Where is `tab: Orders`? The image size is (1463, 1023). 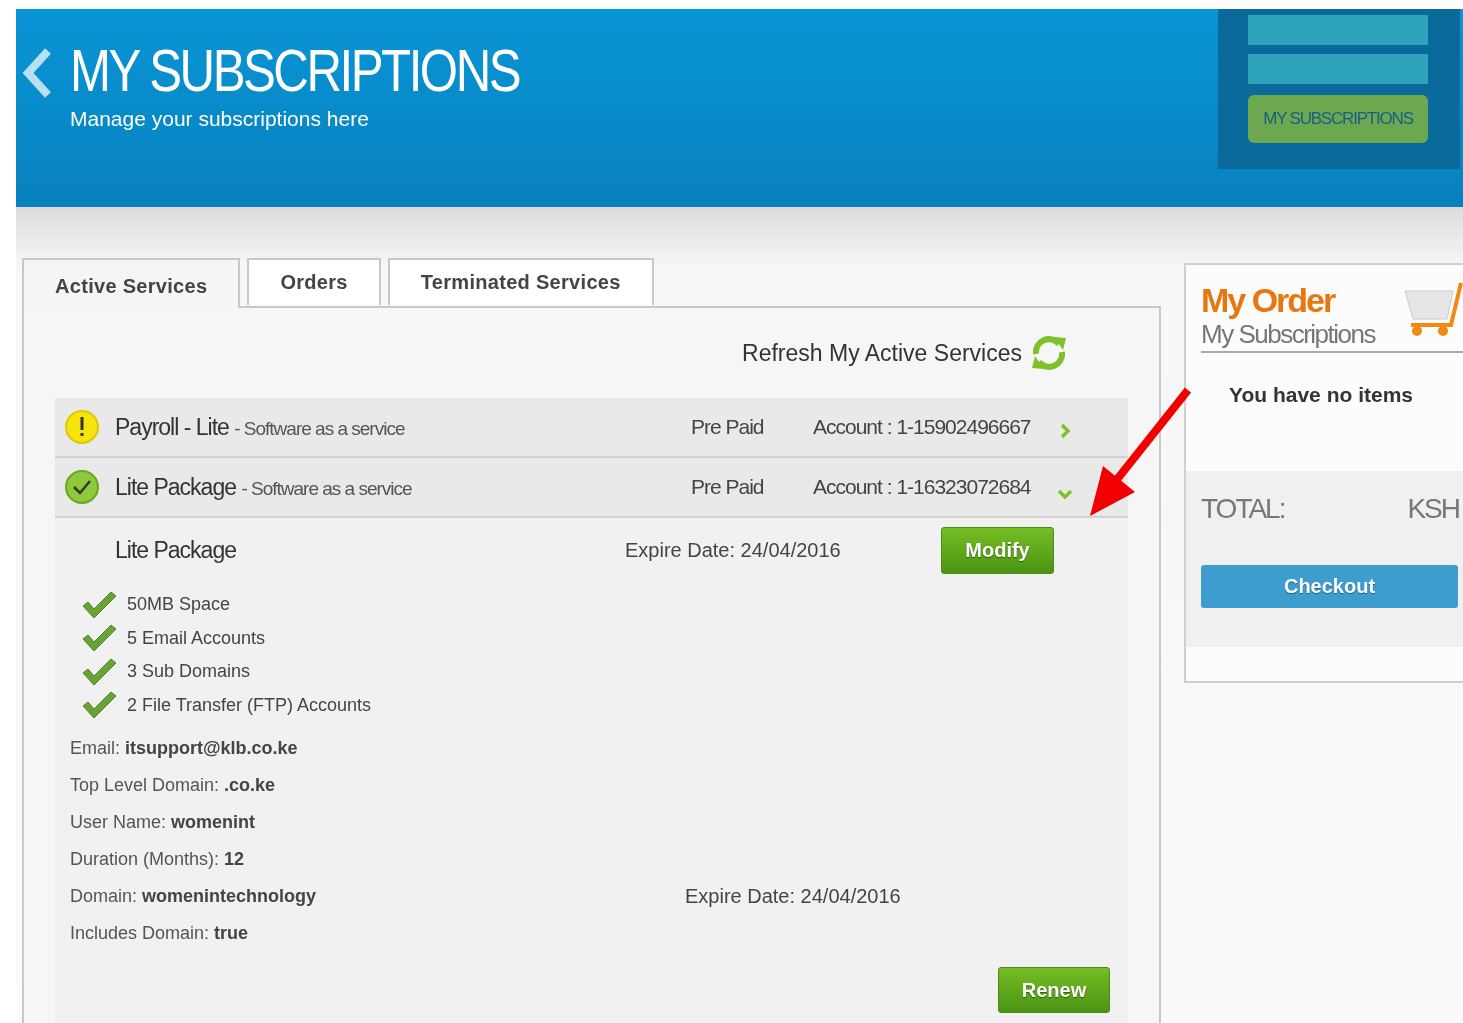
tab: Orders is located at coordinates (314, 281).